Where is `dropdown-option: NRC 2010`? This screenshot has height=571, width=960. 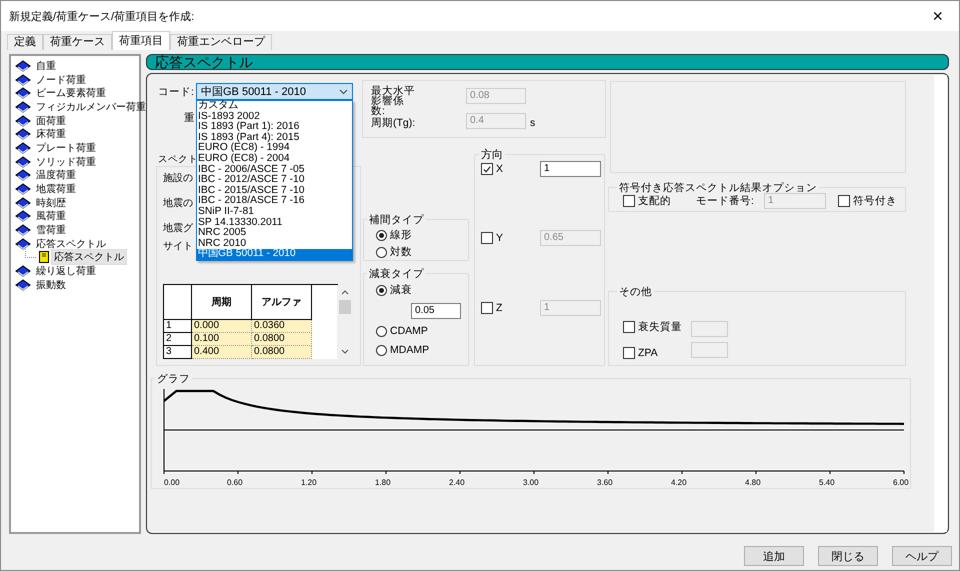
dropdown-option: NRC 2010 is located at coordinates (274, 244).